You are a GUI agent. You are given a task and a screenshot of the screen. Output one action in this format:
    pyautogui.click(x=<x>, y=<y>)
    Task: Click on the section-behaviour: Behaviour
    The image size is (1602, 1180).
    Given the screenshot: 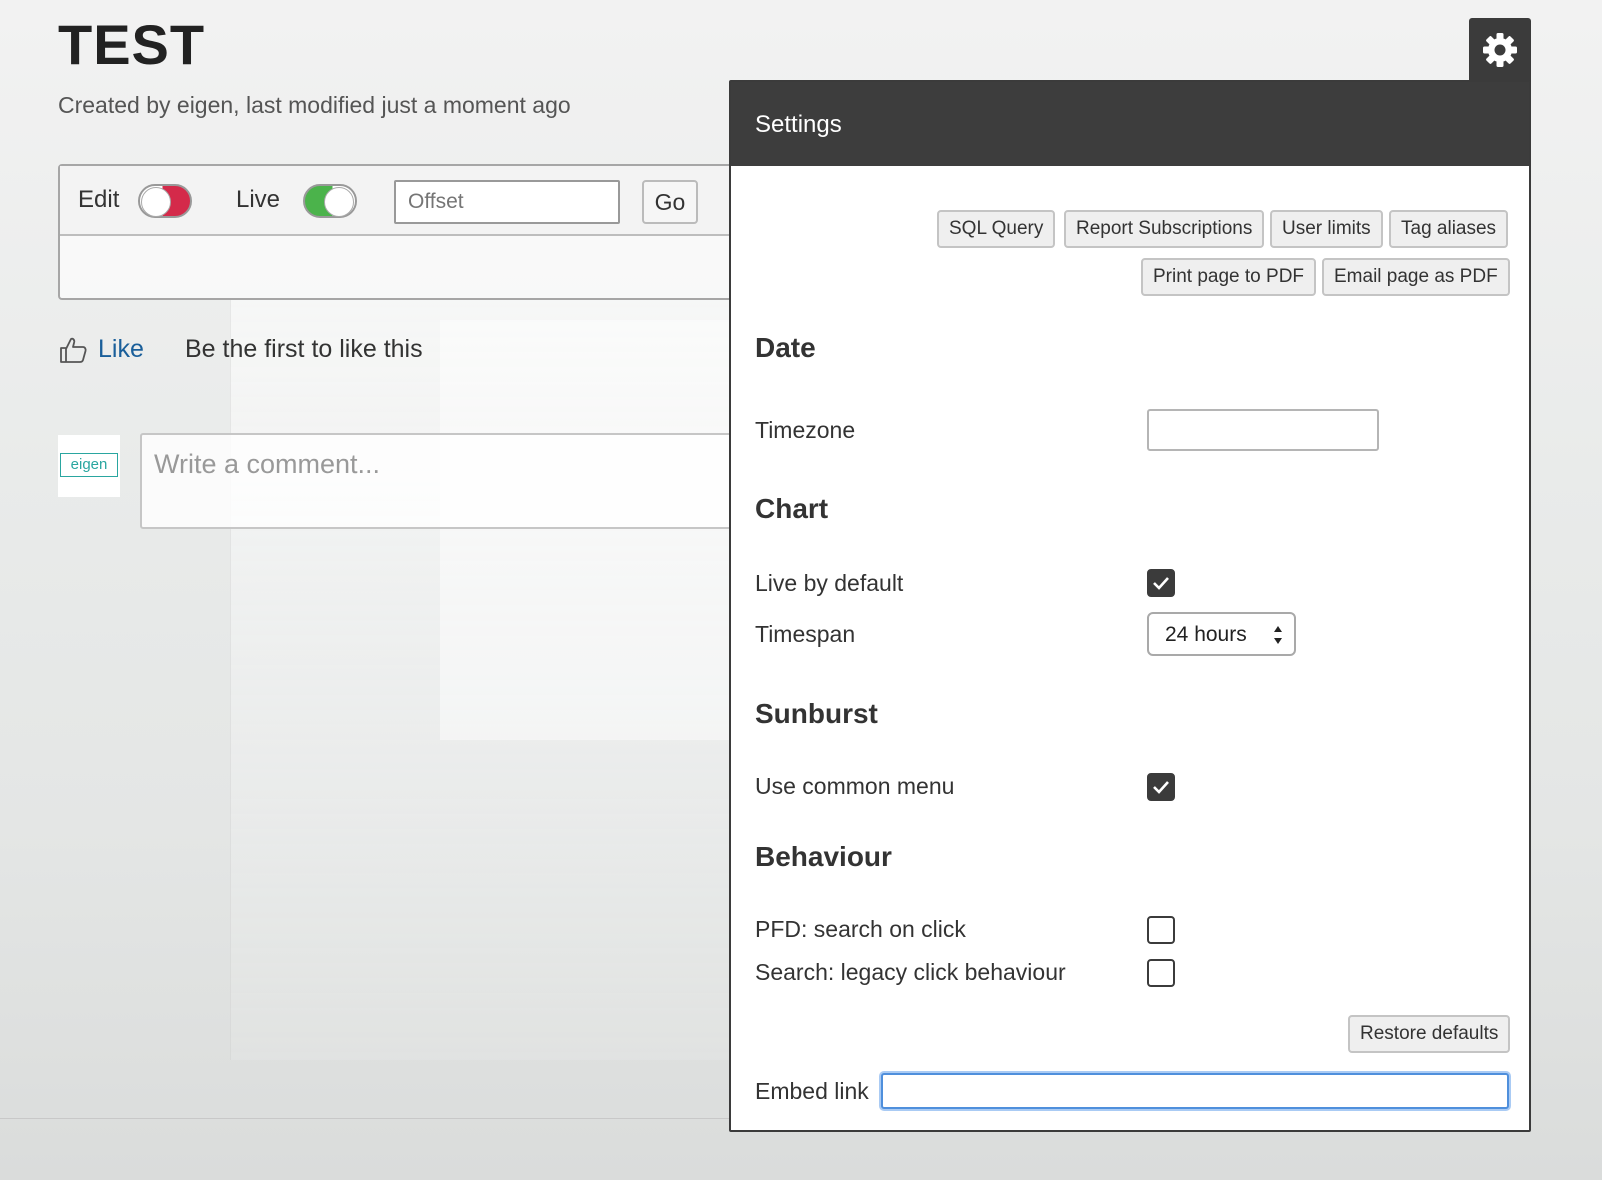 What is the action you would take?
    pyautogui.click(x=823, y=856)
    